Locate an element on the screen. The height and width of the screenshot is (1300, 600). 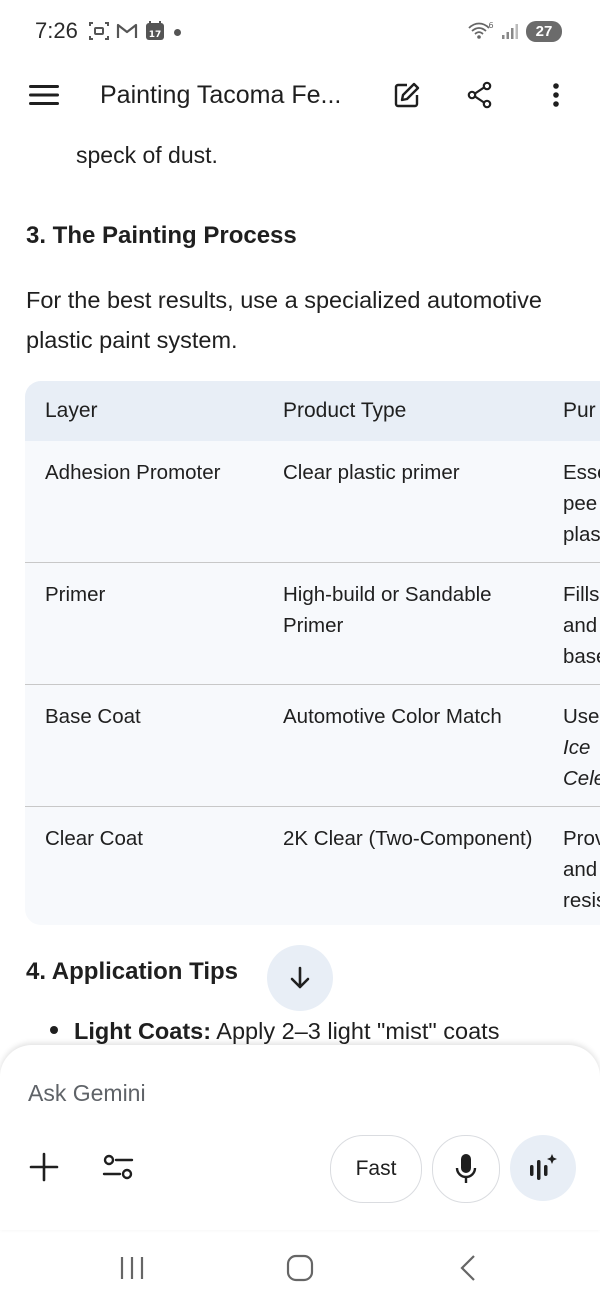
table-cell-purpose: Esse pee plas is located at coordinates (581, 503).